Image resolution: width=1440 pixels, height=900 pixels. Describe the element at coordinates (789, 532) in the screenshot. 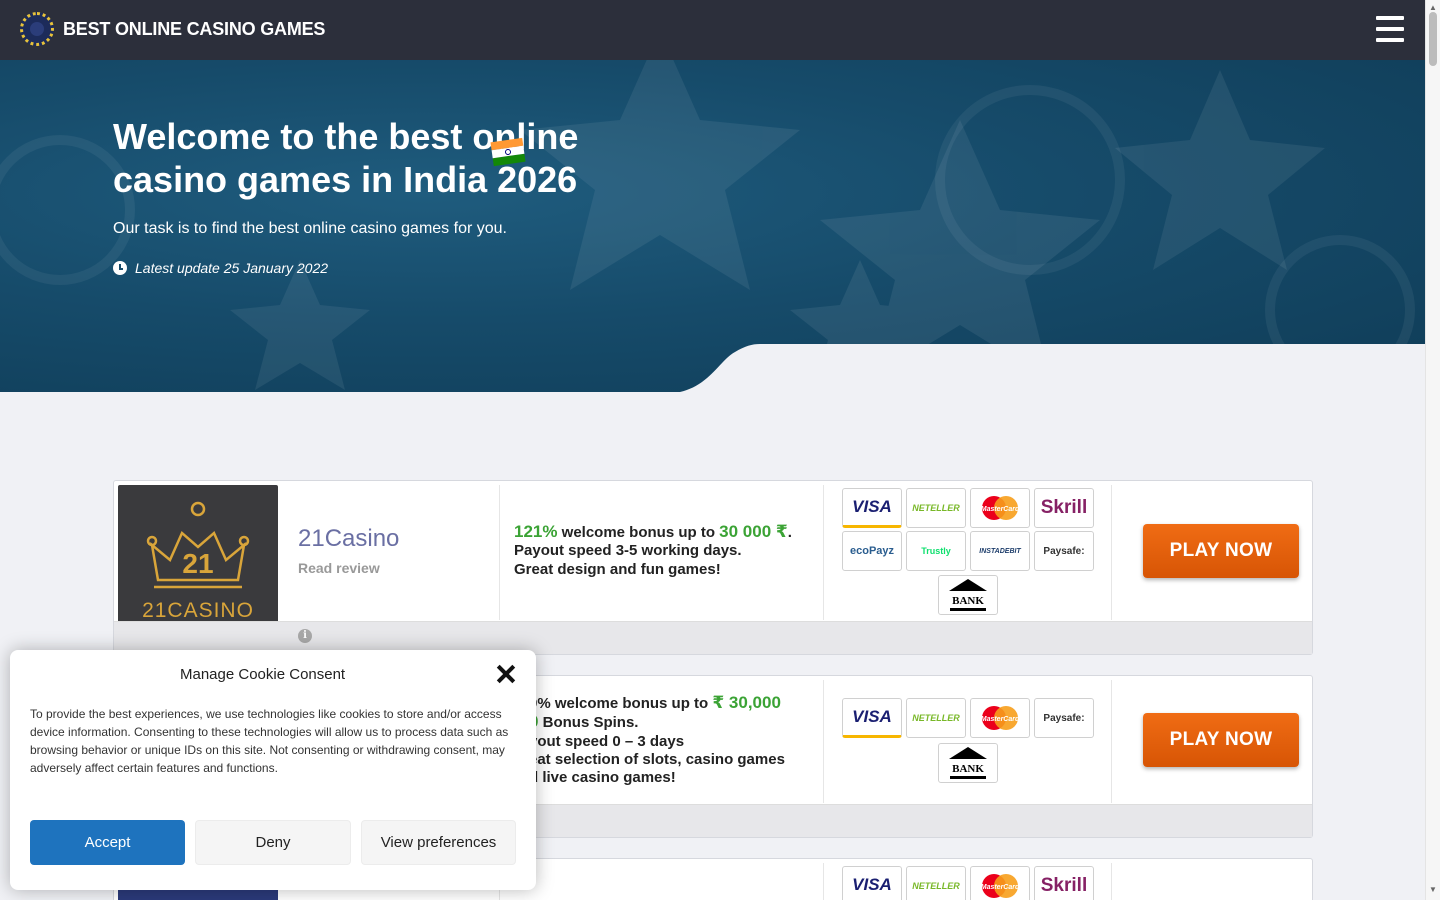

I see `bonus-end: .` at that location.